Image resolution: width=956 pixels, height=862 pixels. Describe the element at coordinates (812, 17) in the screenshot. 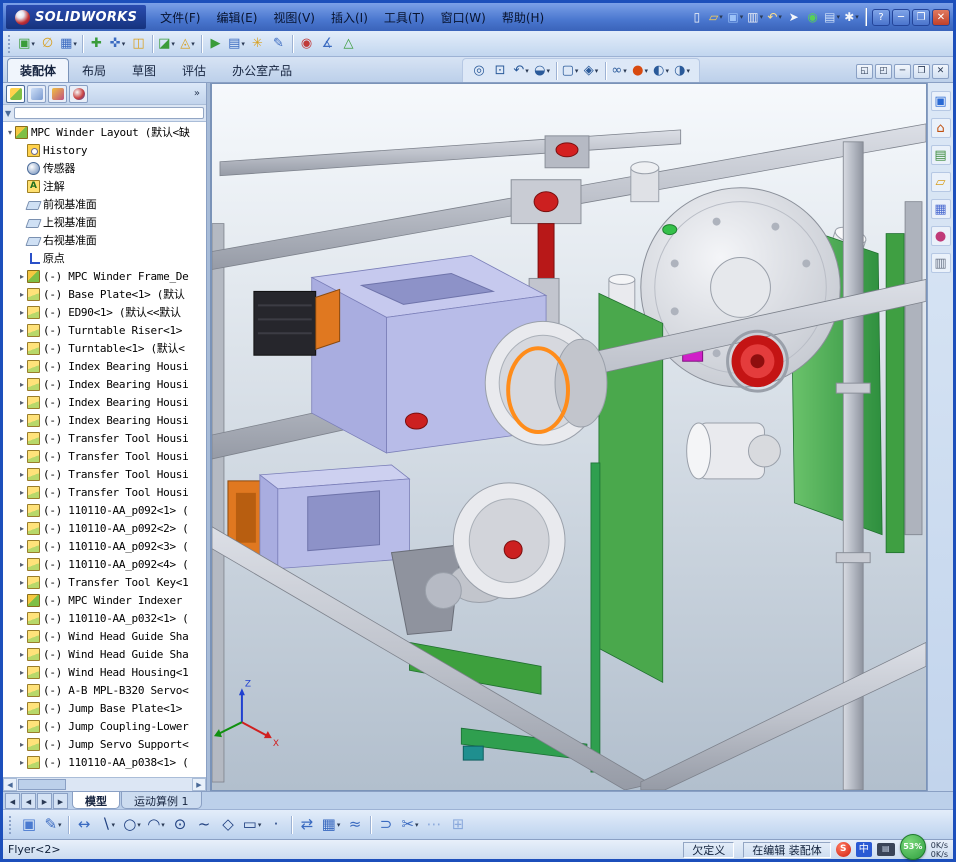

I see `rebuild-icon: ◉` at that location.